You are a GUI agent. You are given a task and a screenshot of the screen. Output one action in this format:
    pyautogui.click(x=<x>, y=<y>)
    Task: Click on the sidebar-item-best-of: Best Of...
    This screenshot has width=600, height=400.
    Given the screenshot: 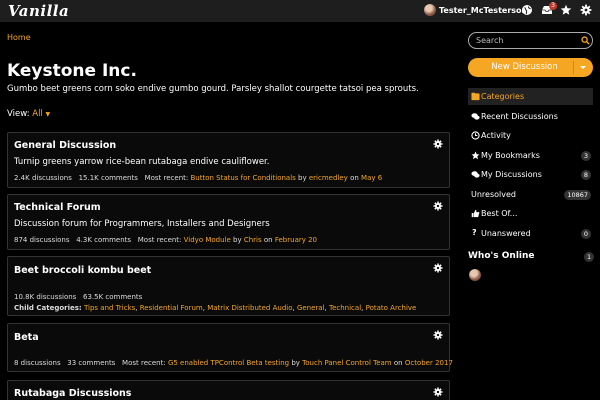 What is the action you would take?
    pyautogui.click(x=530, y=213)
    